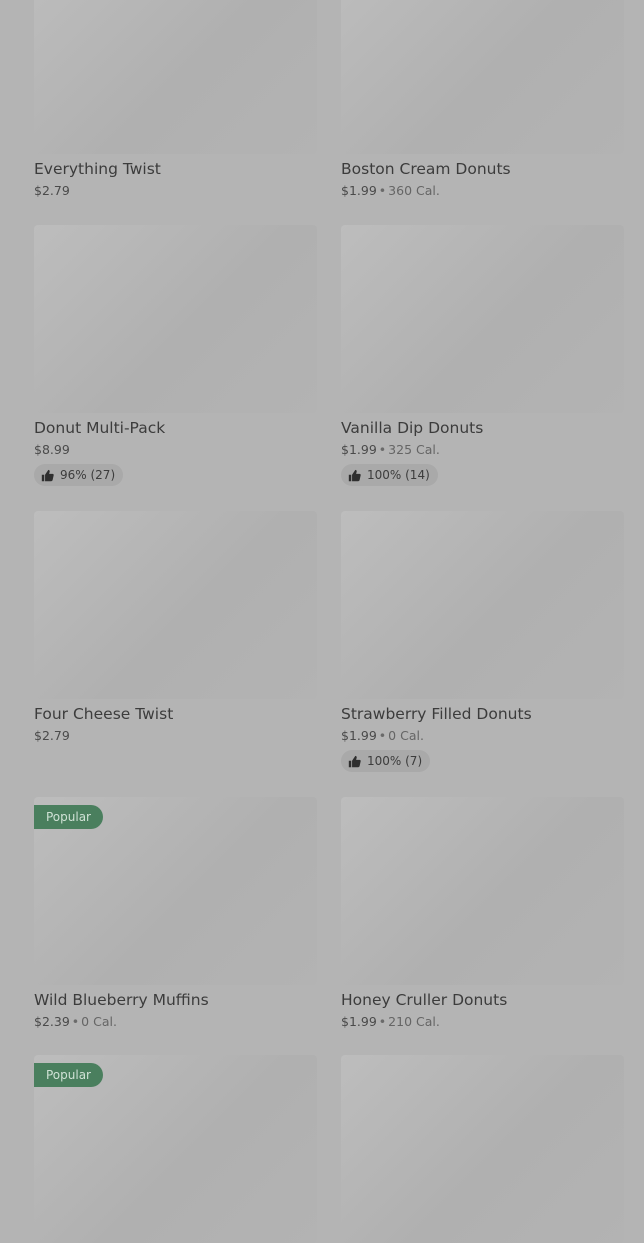  What do you see at coordinates (482, 1022) in the screenshot?
I see `item-meta: $1.99 • 210 Cal.` at bounding box center [482, 1022].